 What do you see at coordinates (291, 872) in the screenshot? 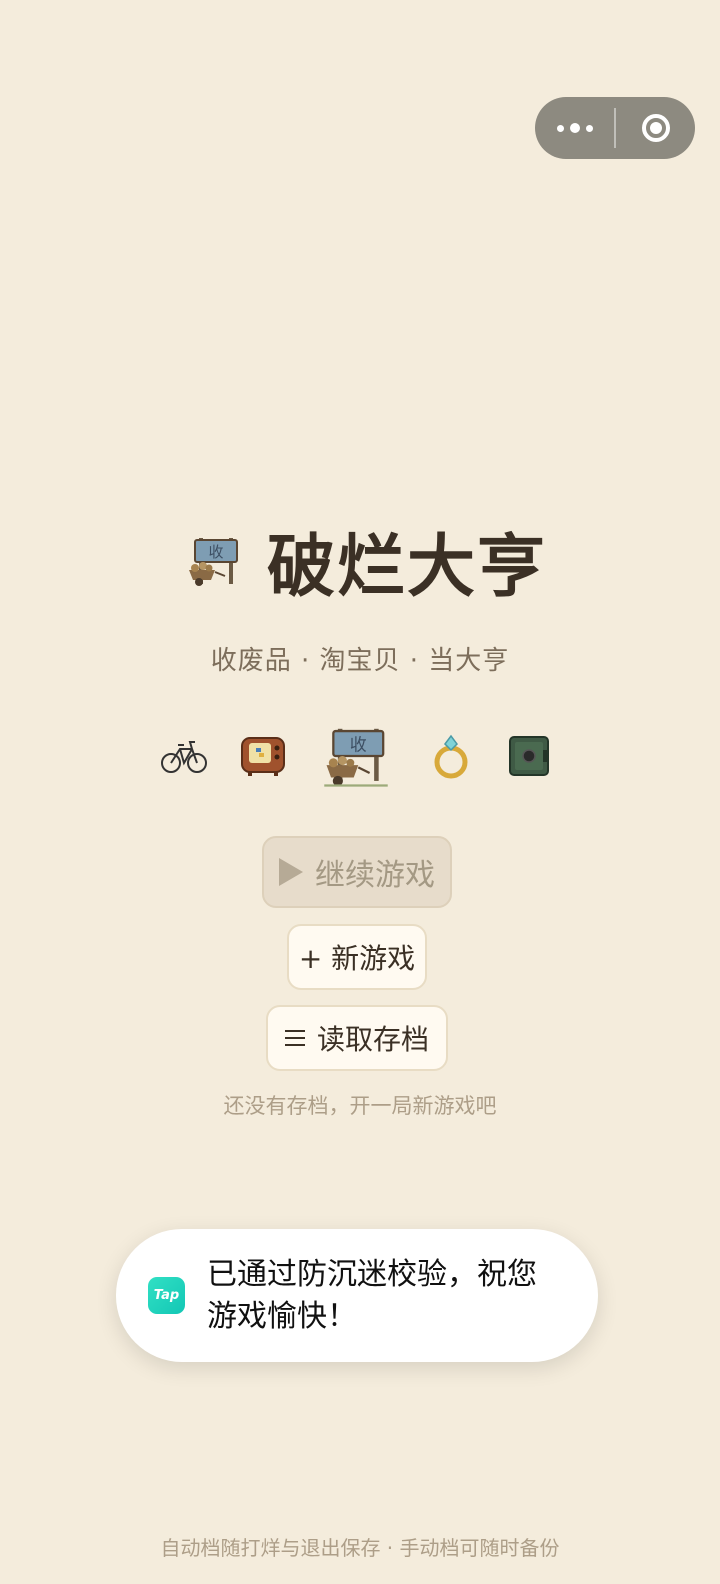
I see `play-icon` at bounding box center [291, 872].